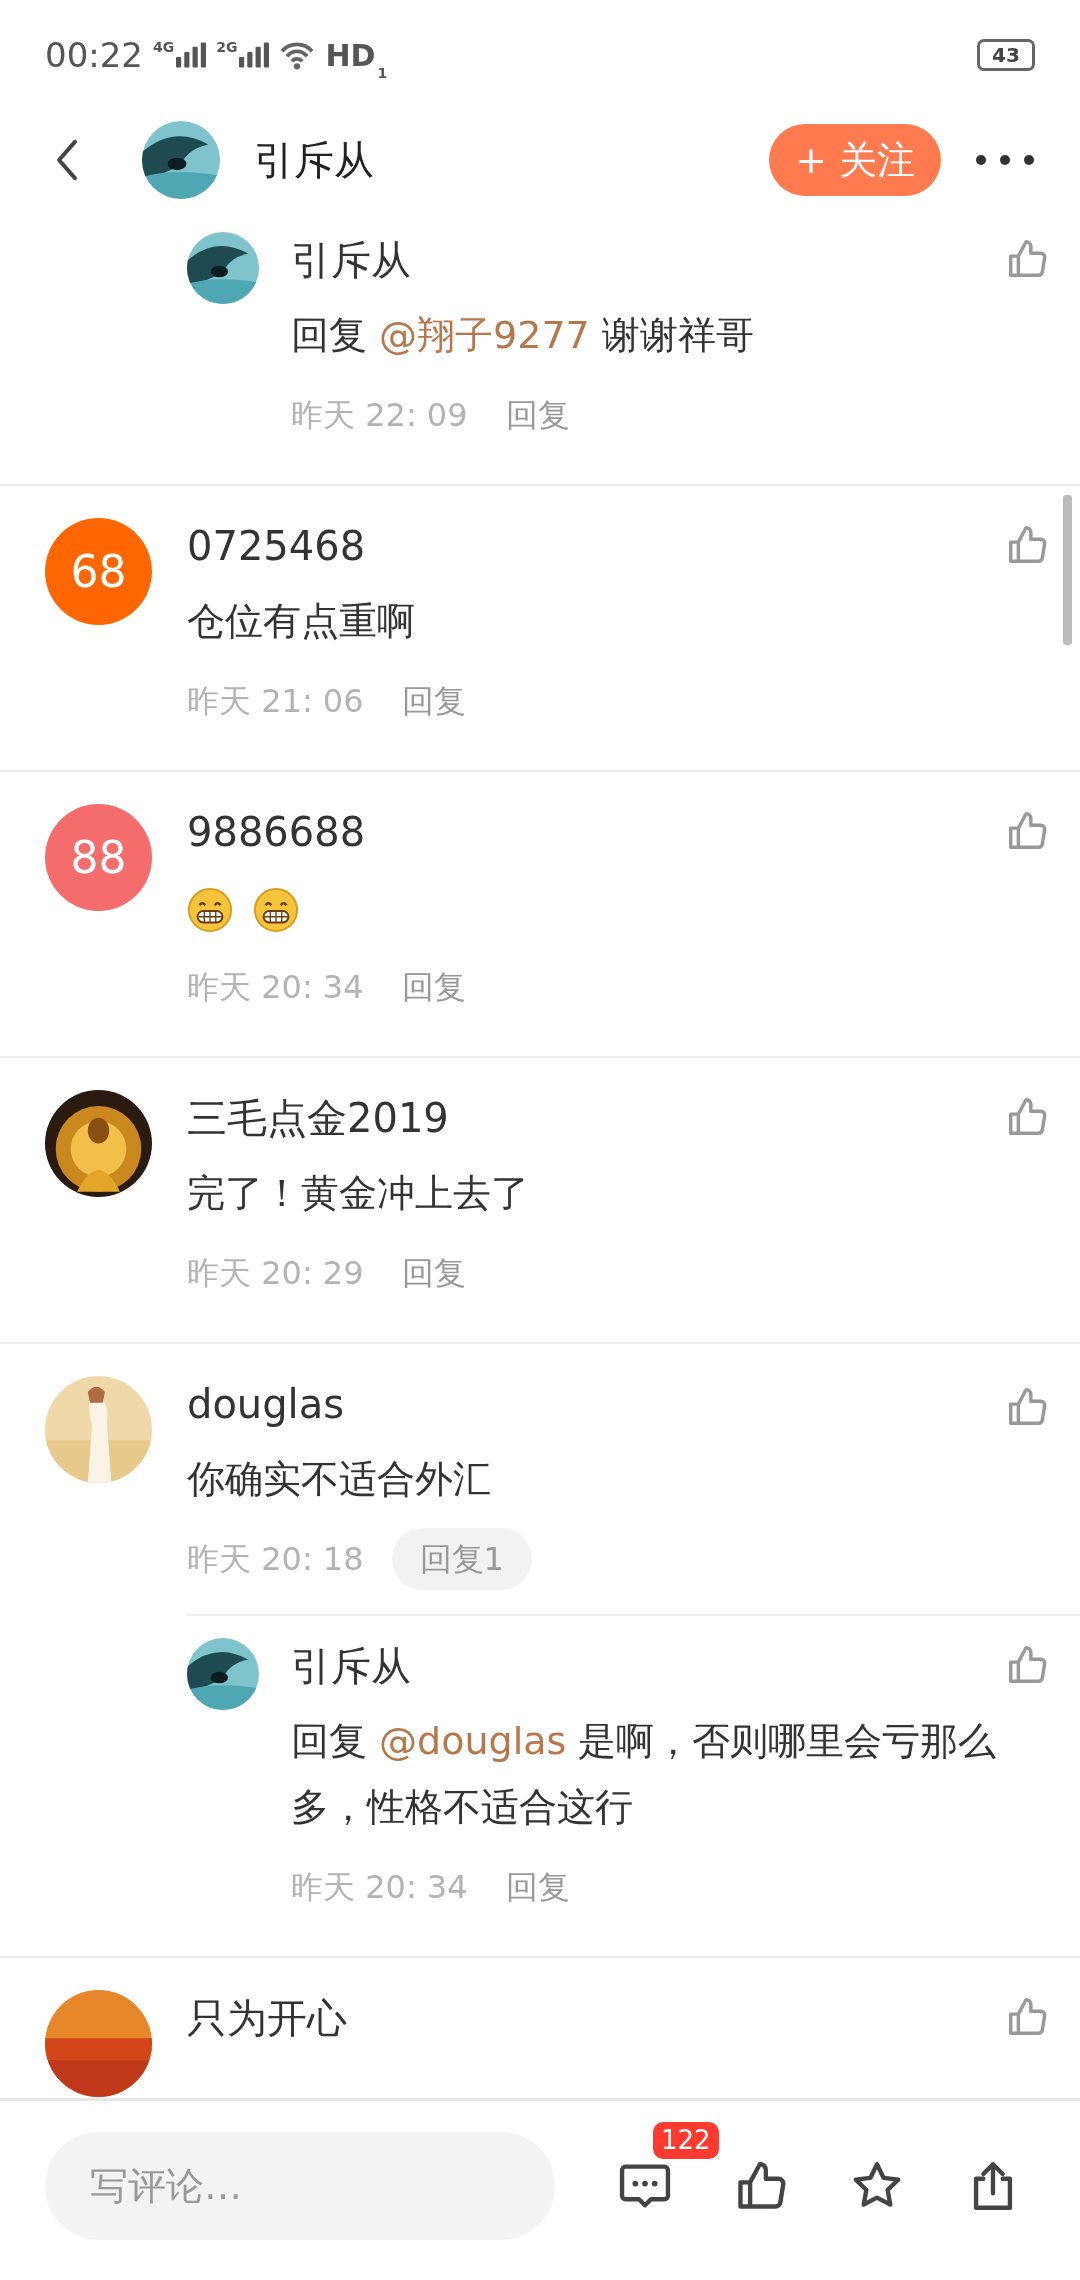  I want to click on comment-text: 完了！黄金冲上去了, so click(358, 1193).